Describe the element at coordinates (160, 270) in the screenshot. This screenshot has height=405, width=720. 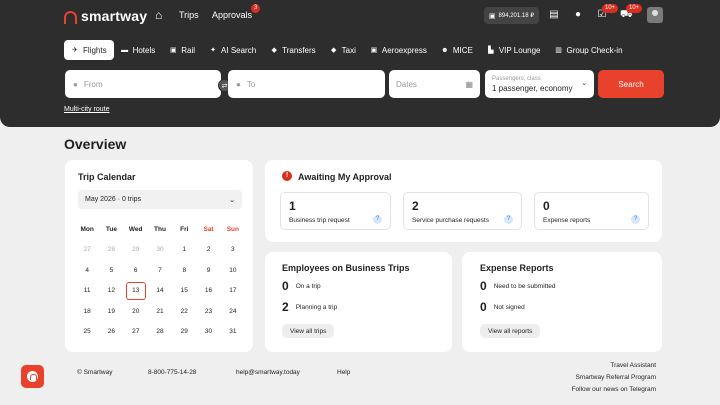
I see `calendar-day: 7` at that location.